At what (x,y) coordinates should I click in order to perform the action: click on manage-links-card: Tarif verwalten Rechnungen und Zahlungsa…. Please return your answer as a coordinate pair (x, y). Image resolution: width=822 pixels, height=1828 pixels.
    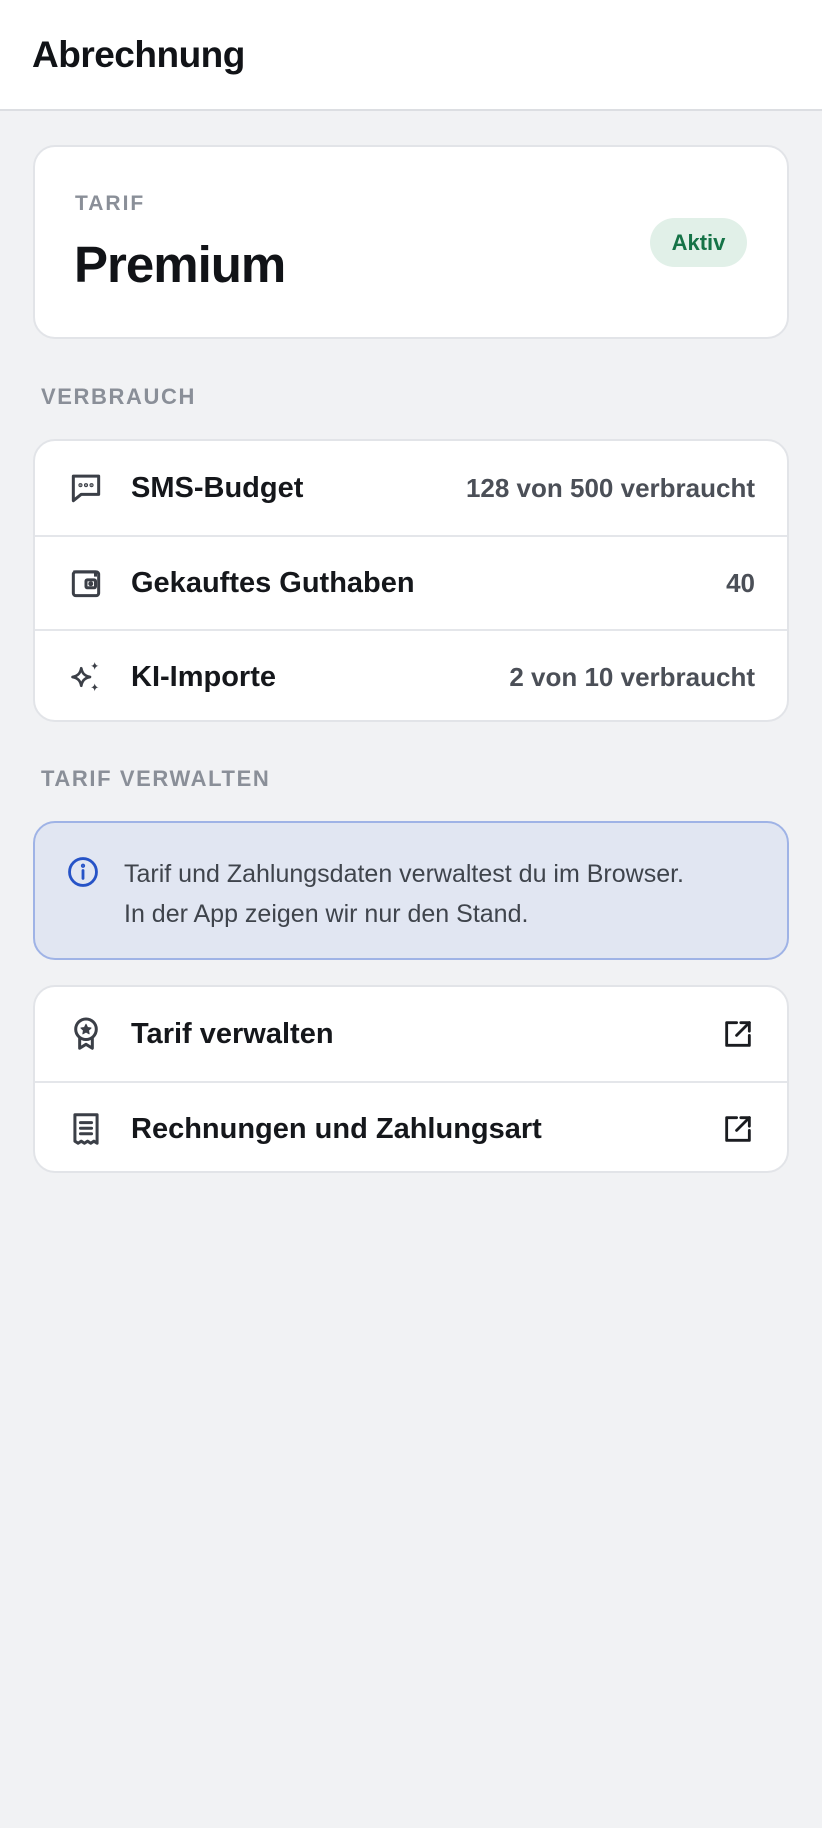
    Looking at the image, I should click on (411, 1079).